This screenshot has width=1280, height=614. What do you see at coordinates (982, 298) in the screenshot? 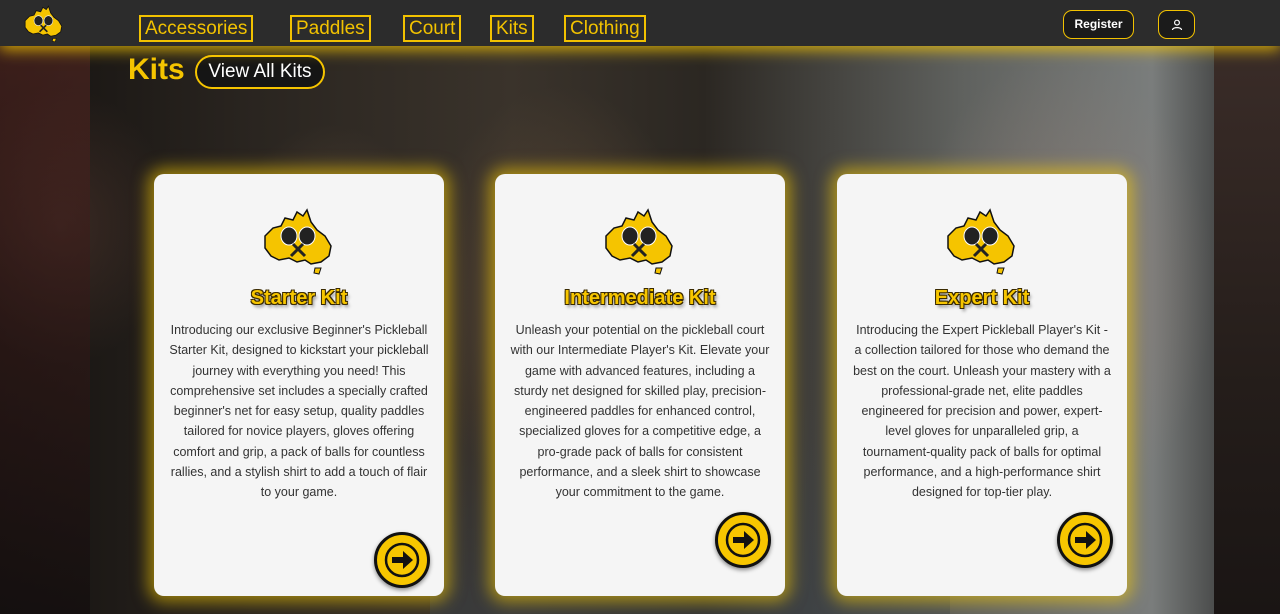
I see `kit-title: Expert Kit` at bounding box center [982, 298].